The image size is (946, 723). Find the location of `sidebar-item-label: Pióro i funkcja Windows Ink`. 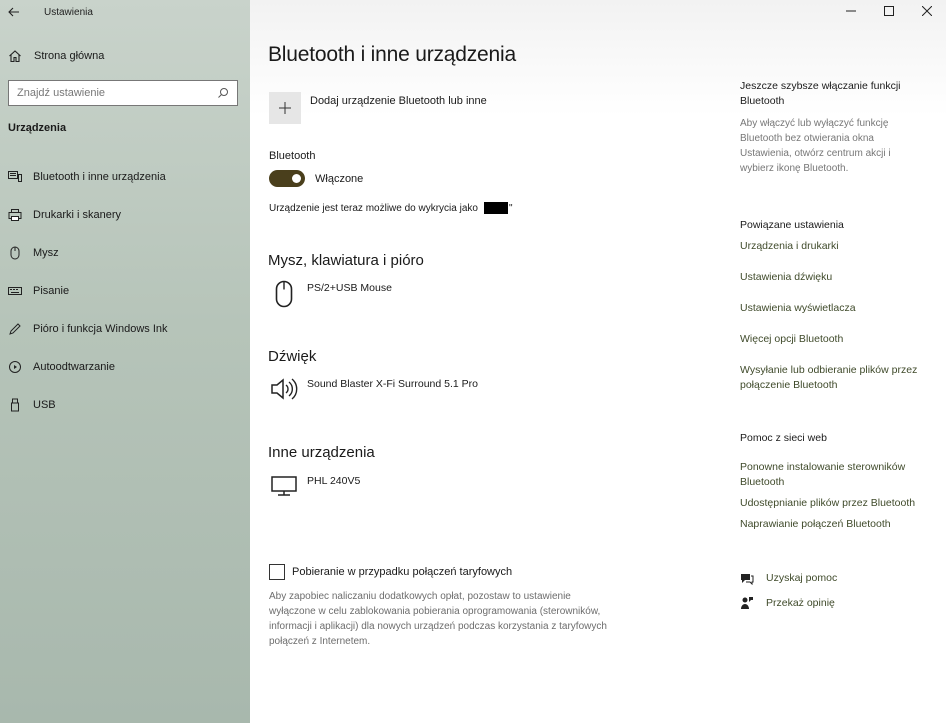

sidebar-item-label: Pióro i funkcja Windows Ink is located at coordinates (100, 329).